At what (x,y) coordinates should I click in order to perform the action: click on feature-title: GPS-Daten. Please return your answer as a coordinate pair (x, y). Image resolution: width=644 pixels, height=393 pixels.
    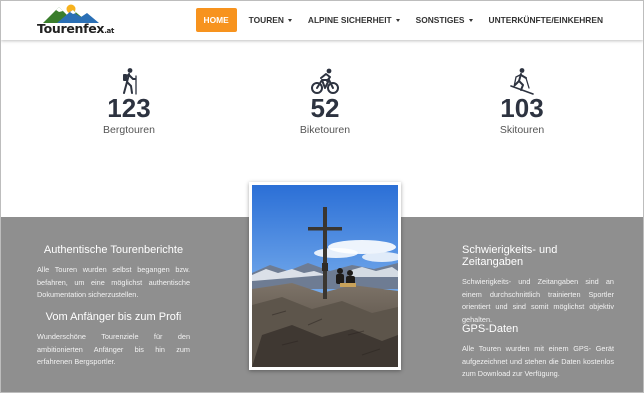
    Looking at the image, I should click on (490, 329).